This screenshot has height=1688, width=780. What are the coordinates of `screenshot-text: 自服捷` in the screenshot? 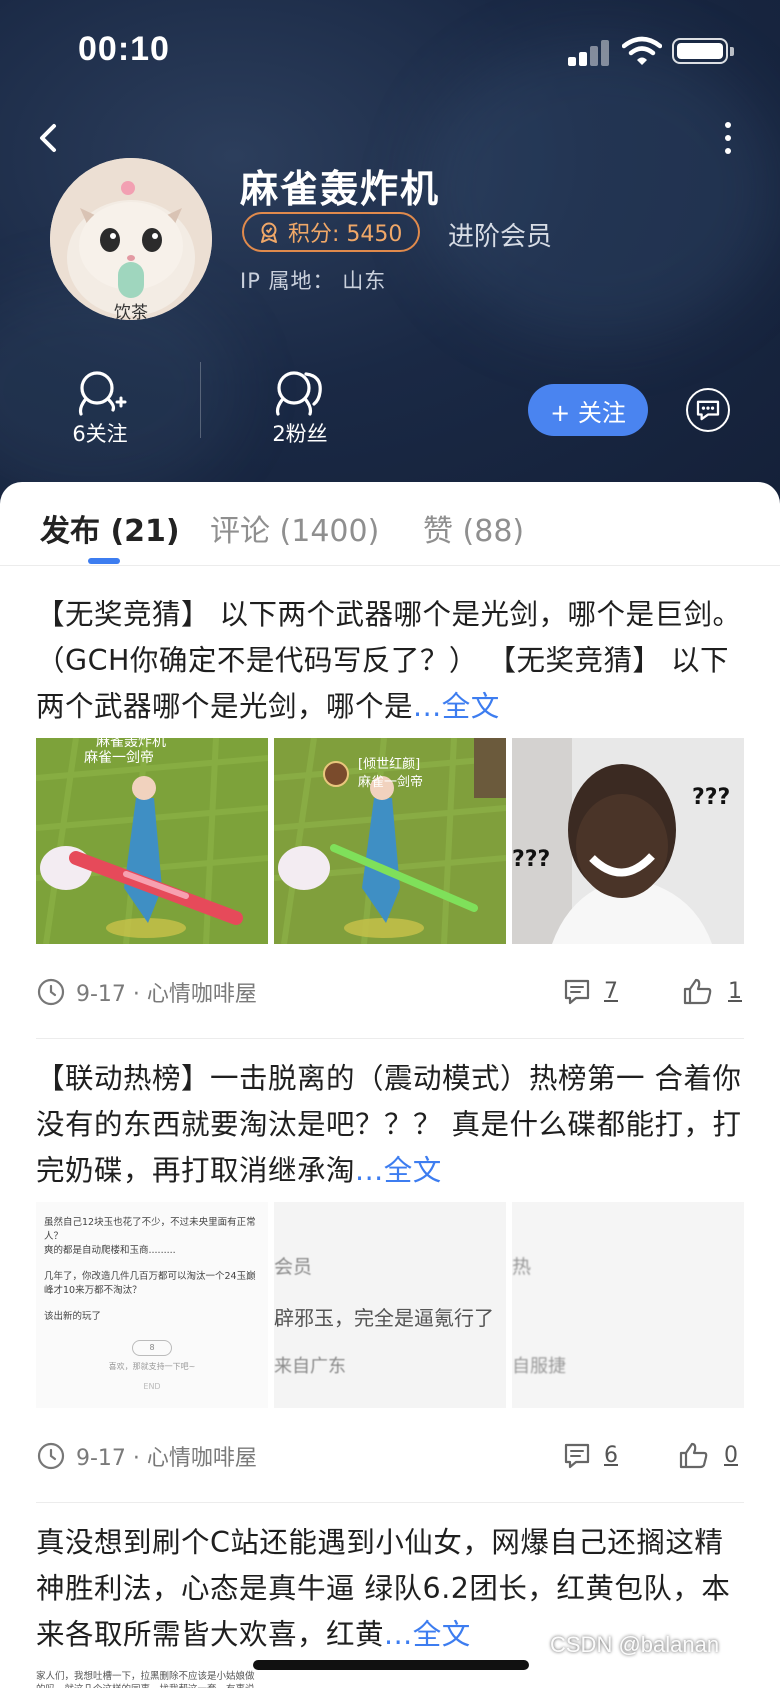 It's located at (539, 1366).